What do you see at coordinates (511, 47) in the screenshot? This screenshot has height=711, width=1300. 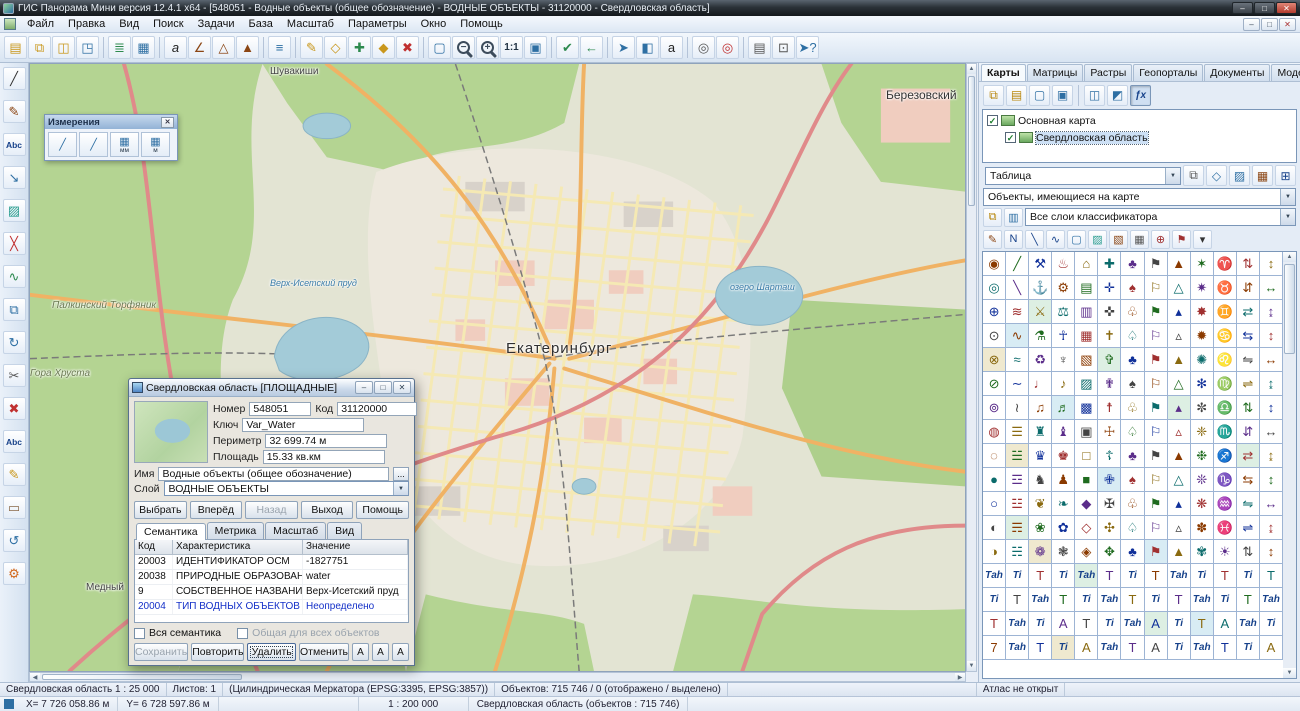 I see `scale-1-1-button: 1:1` at bounding box center [511, 47].